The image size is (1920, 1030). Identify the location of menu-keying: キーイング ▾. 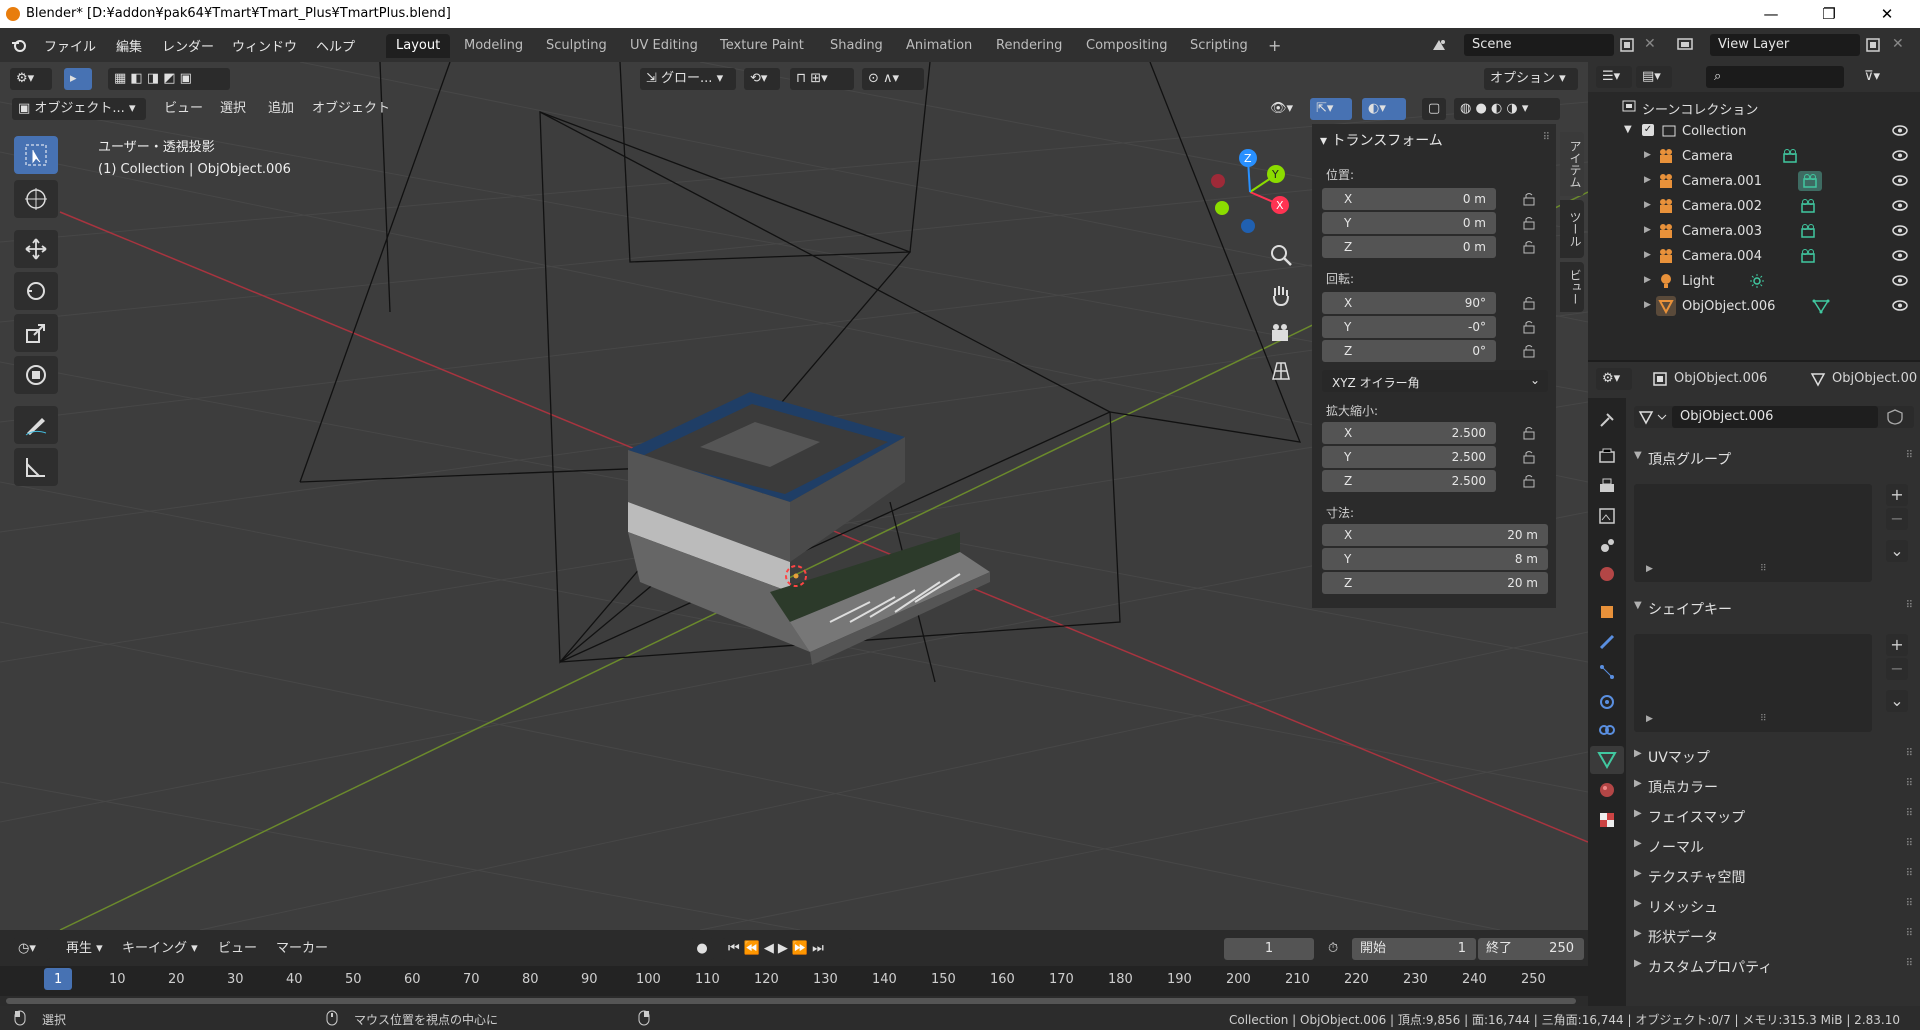
(160, 949).